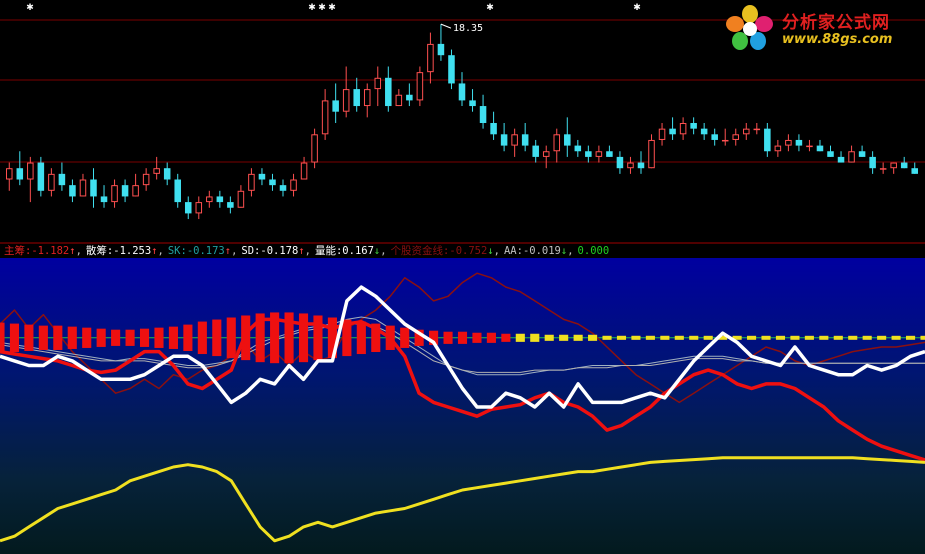  I want to click on legend-label: SD:, so click(251, 251).